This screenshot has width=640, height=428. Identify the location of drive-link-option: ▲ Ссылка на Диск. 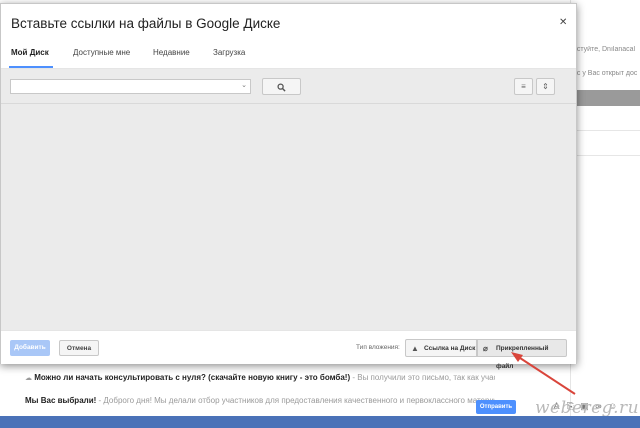
(441, 348).